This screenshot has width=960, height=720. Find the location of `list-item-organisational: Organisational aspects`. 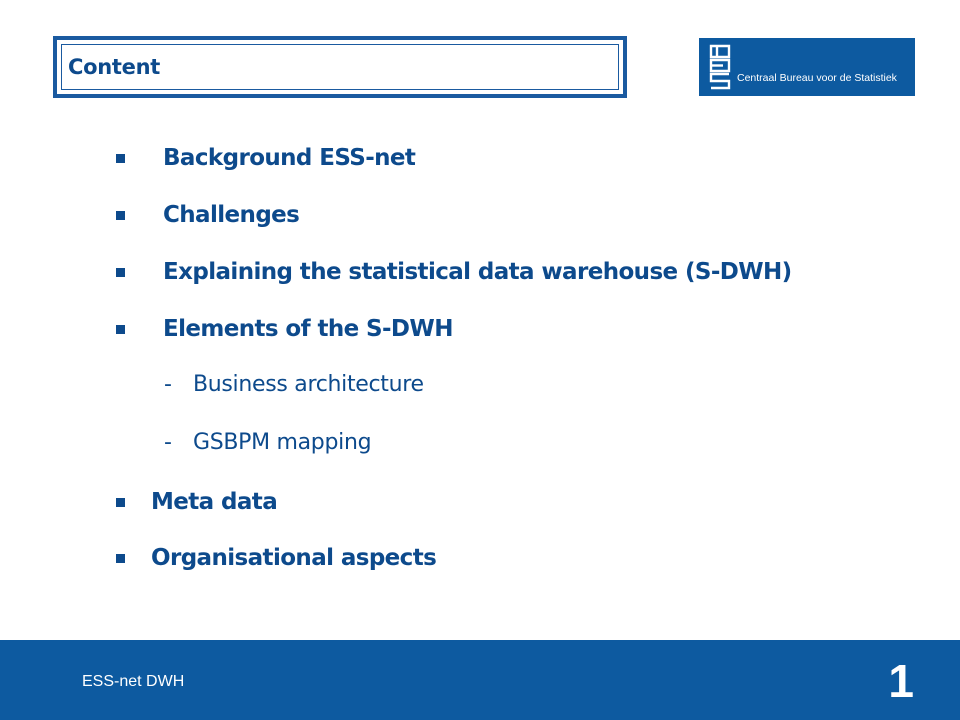

list-item-organisational: Organisational aspects is located at coordinates (276, 558).